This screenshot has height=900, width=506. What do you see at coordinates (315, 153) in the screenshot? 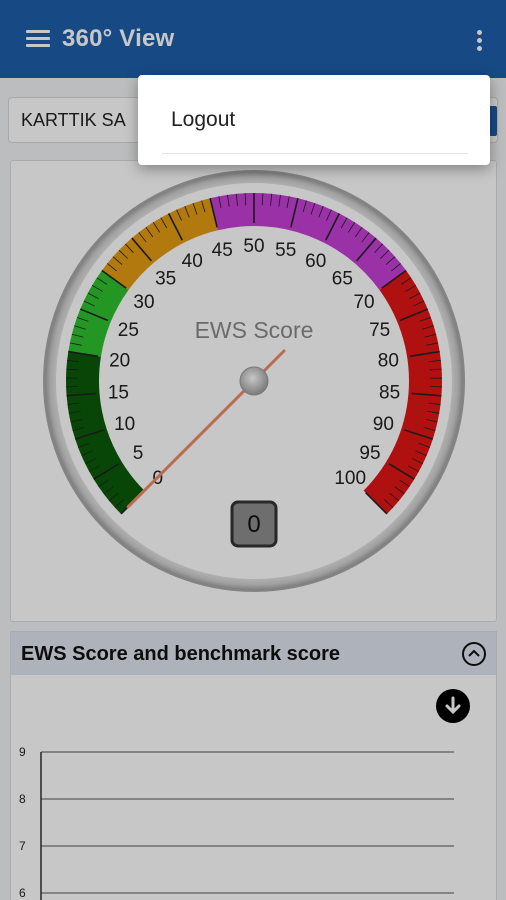
I see `menu-divider` at bounding box center [315, 153].